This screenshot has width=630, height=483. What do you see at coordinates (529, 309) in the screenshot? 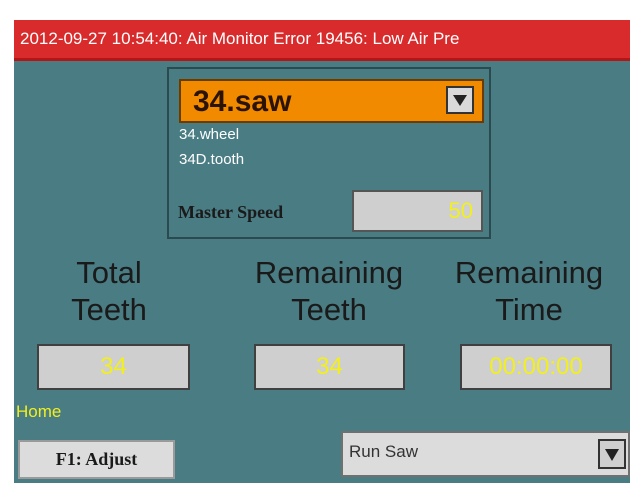
I see `remaining-time-label-line2: Time` at bounding box center [529, 309].